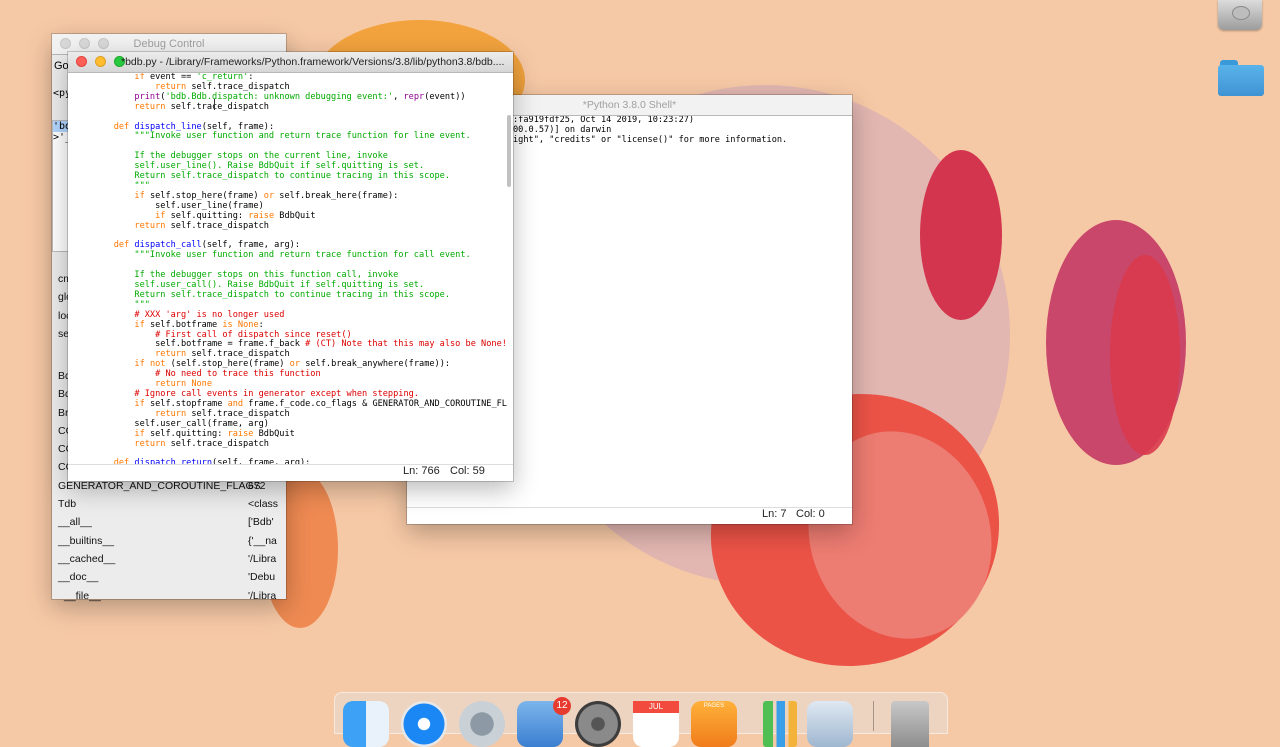 The image size is (1280, 747). I want to click on hard-drive-icon, so click(1240, 15).